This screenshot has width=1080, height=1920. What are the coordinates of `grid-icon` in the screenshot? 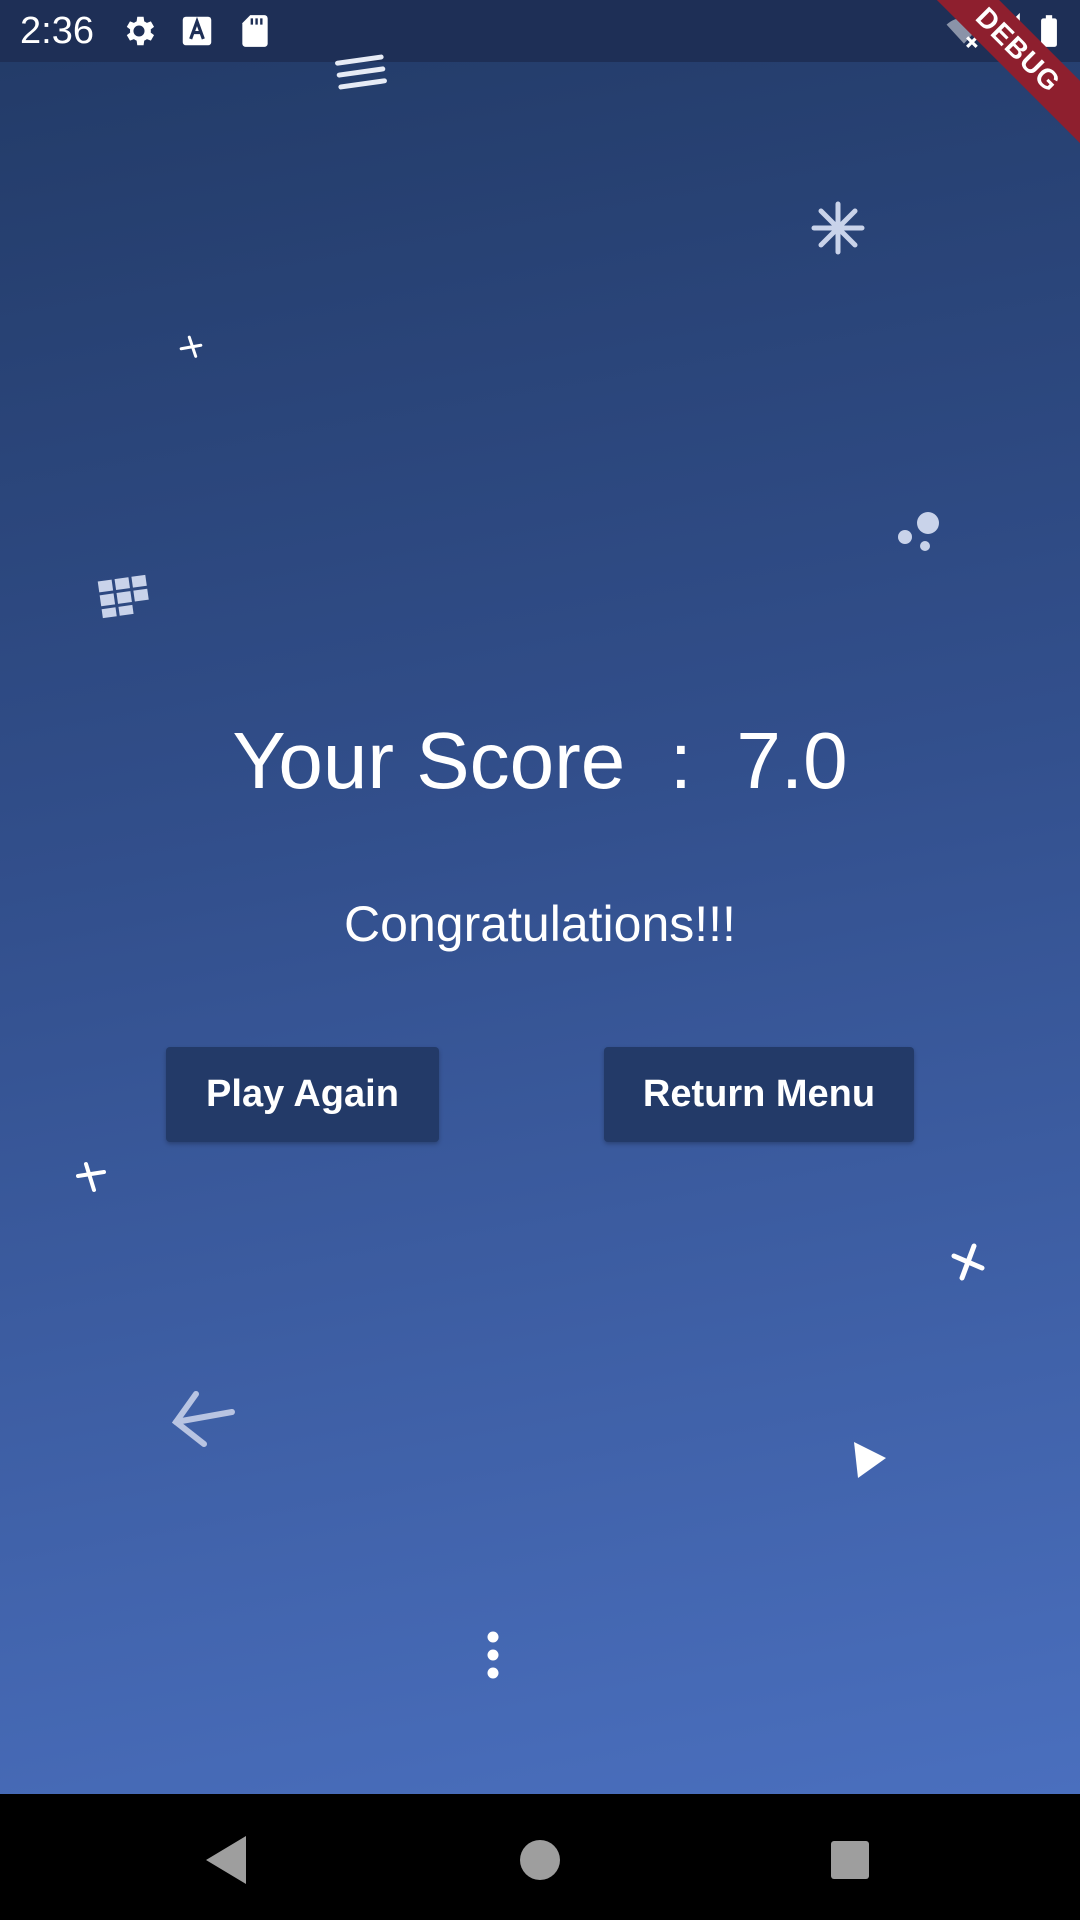 It's located at (123, 596).